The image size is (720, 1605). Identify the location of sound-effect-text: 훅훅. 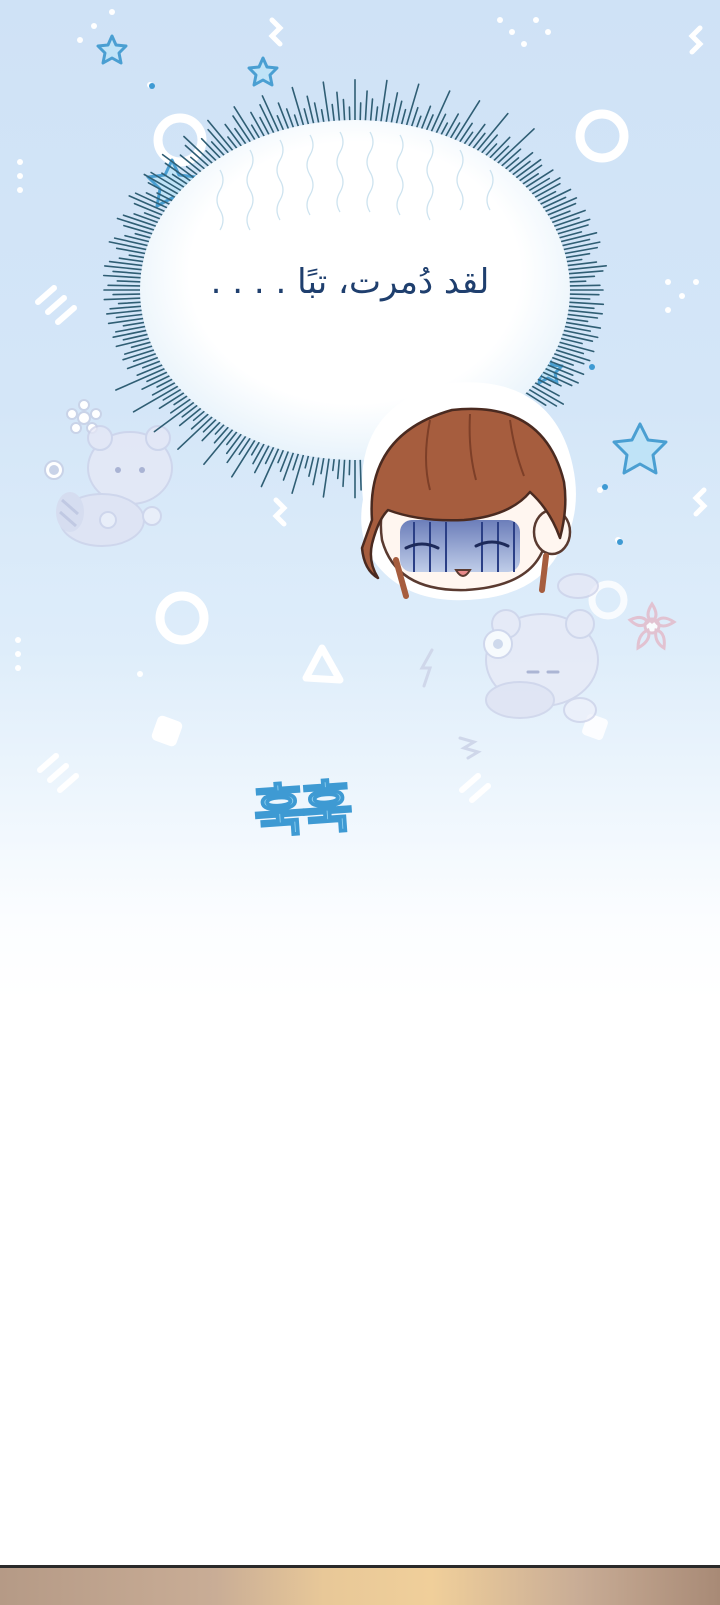
(301, 810).